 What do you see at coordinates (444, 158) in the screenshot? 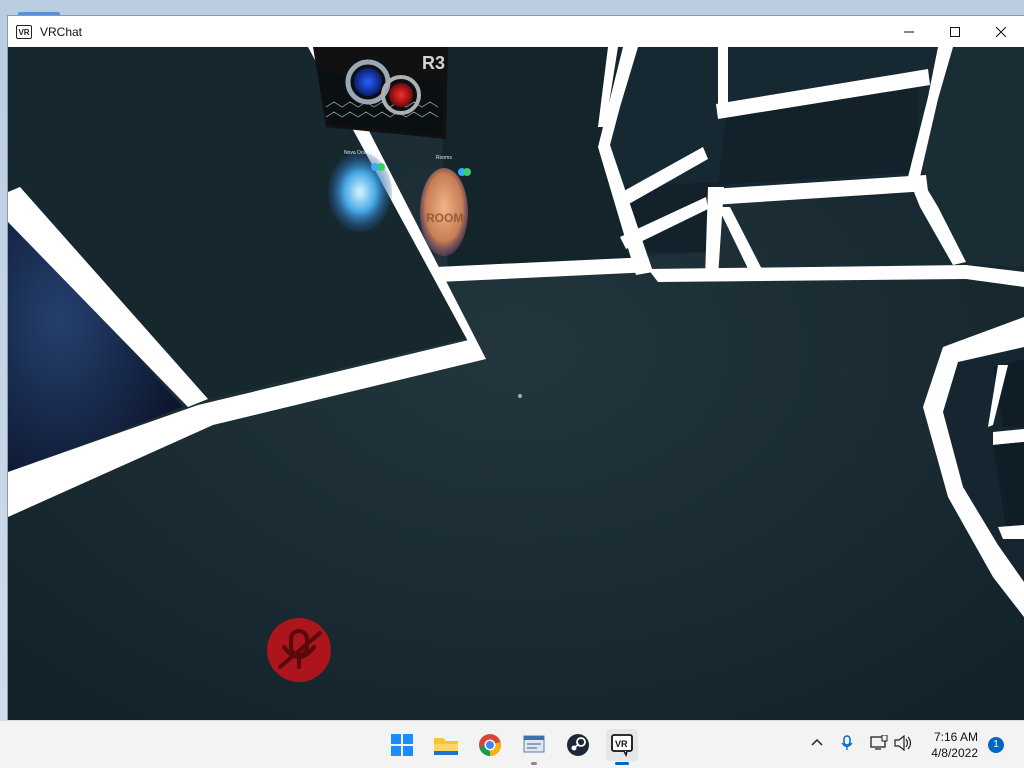
I see `portal-2-label: Rooms` at bounding box center [444, 158].